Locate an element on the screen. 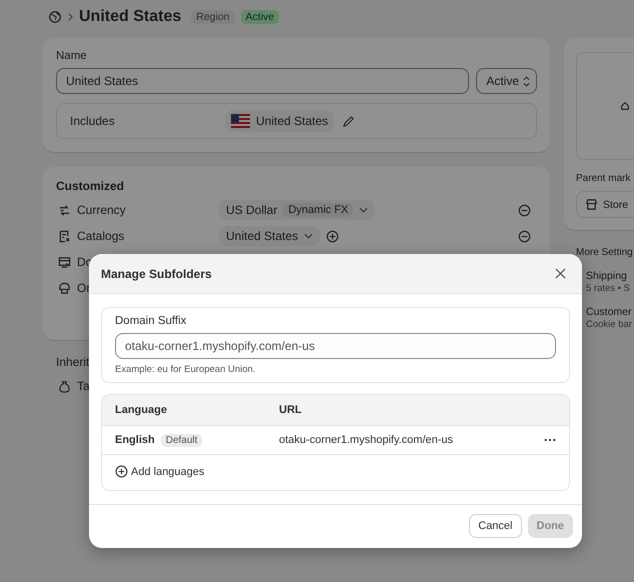 This screenshot has height=582, width=634. pencil-icon is located at coordinates (349, 121).